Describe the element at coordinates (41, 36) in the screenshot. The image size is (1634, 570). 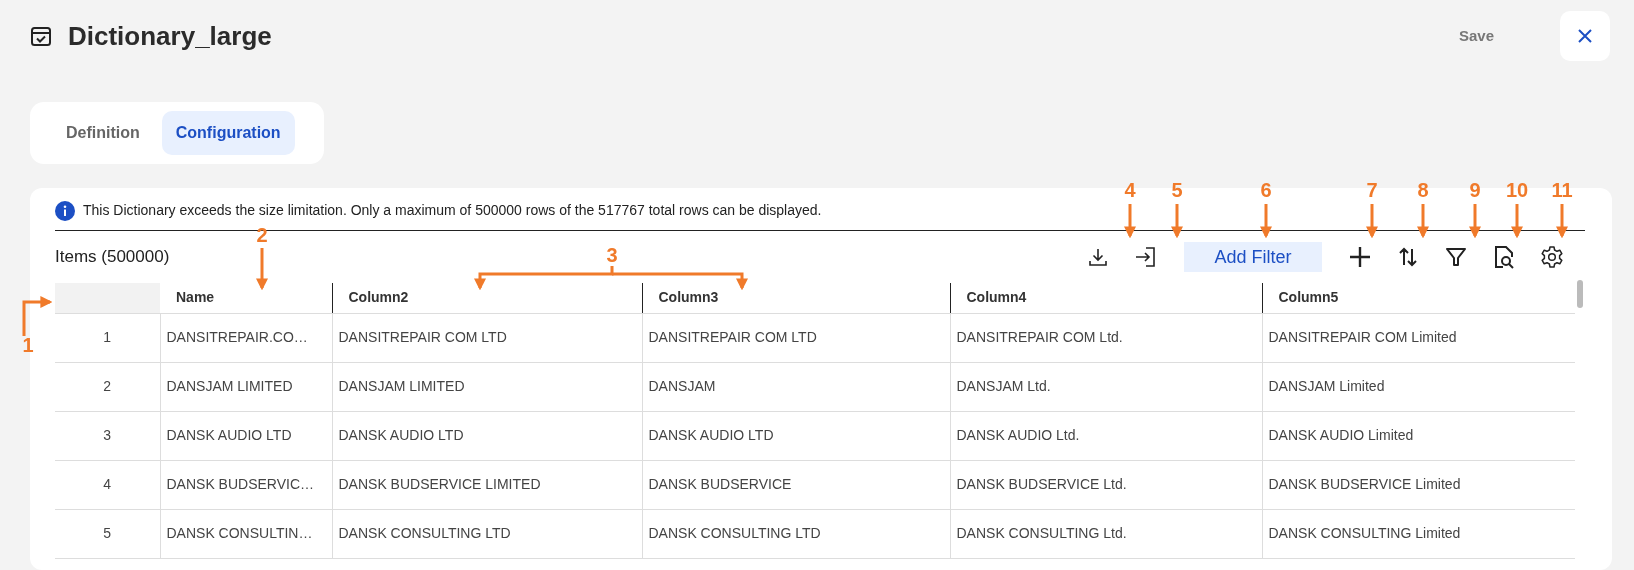
I see `calendar-check-icon` at that location.